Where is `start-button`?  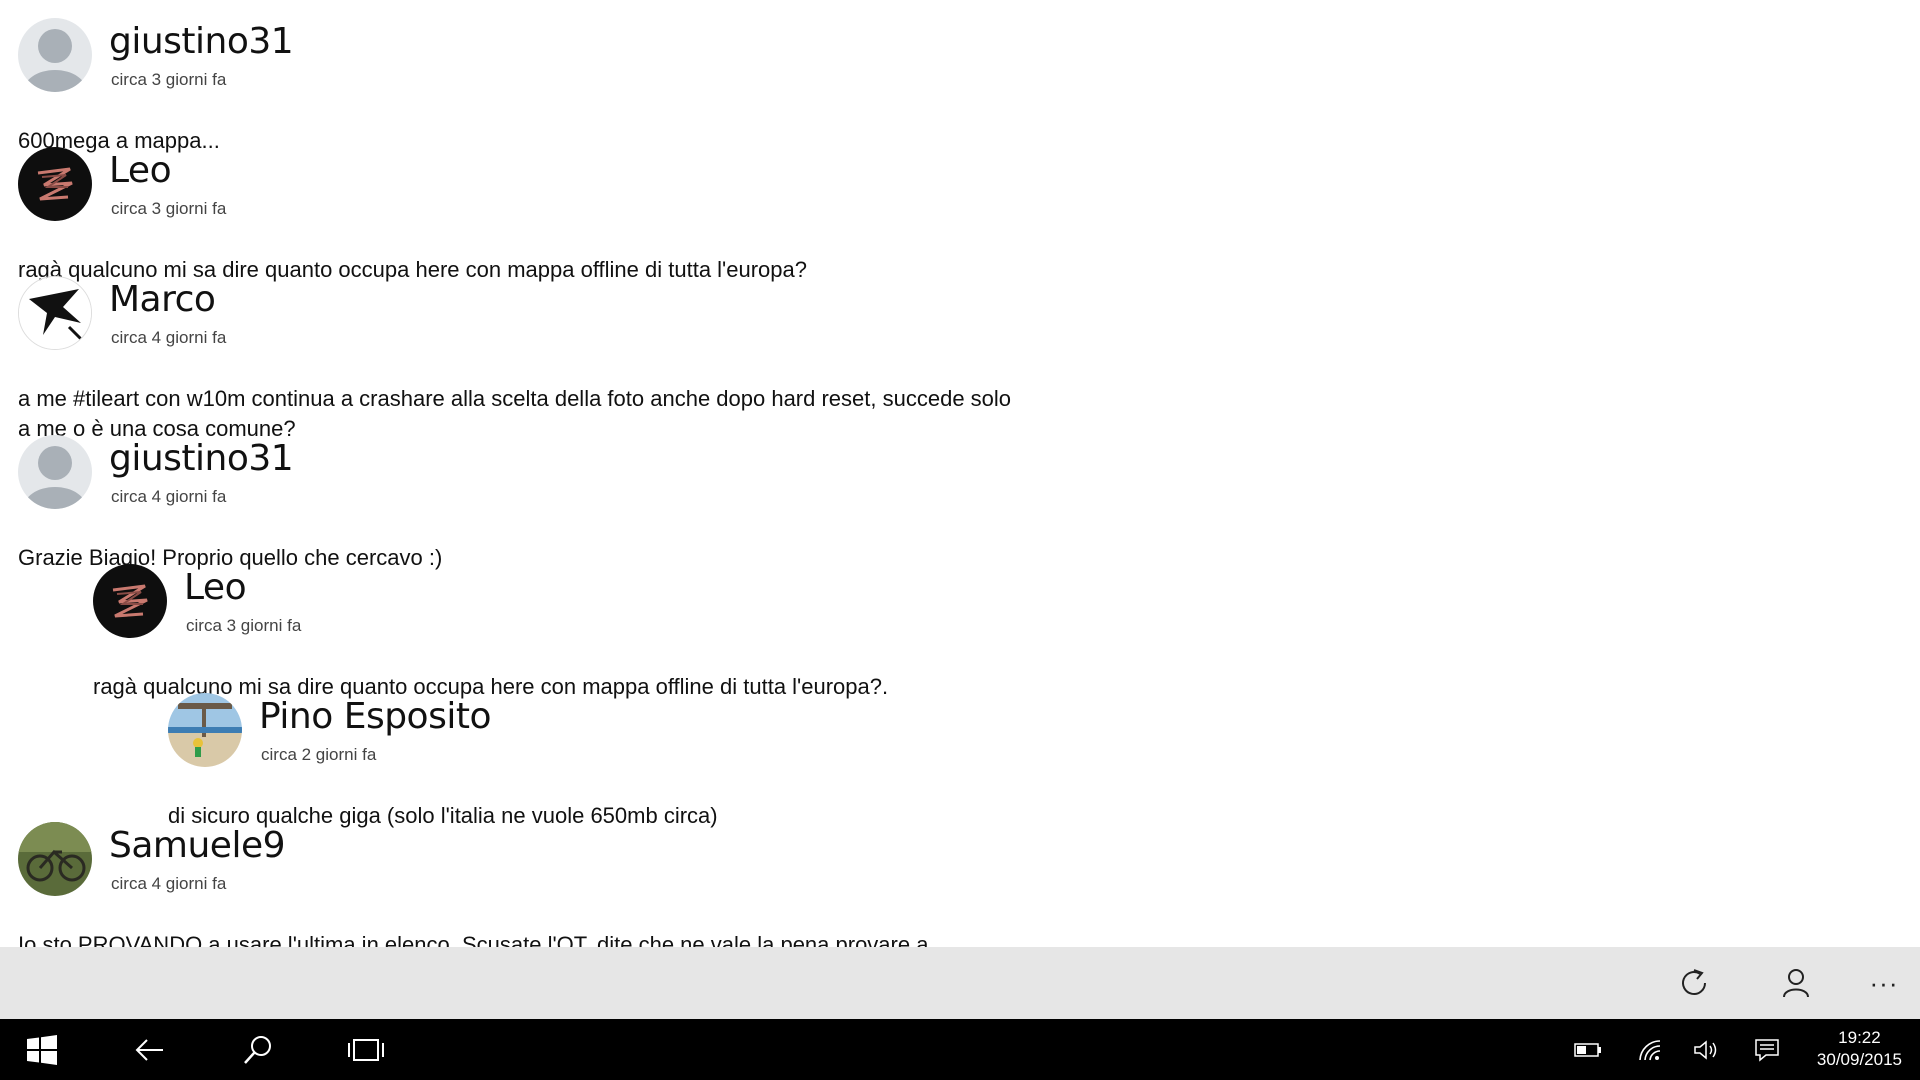
start-button is located at coordinates (42, 1049).